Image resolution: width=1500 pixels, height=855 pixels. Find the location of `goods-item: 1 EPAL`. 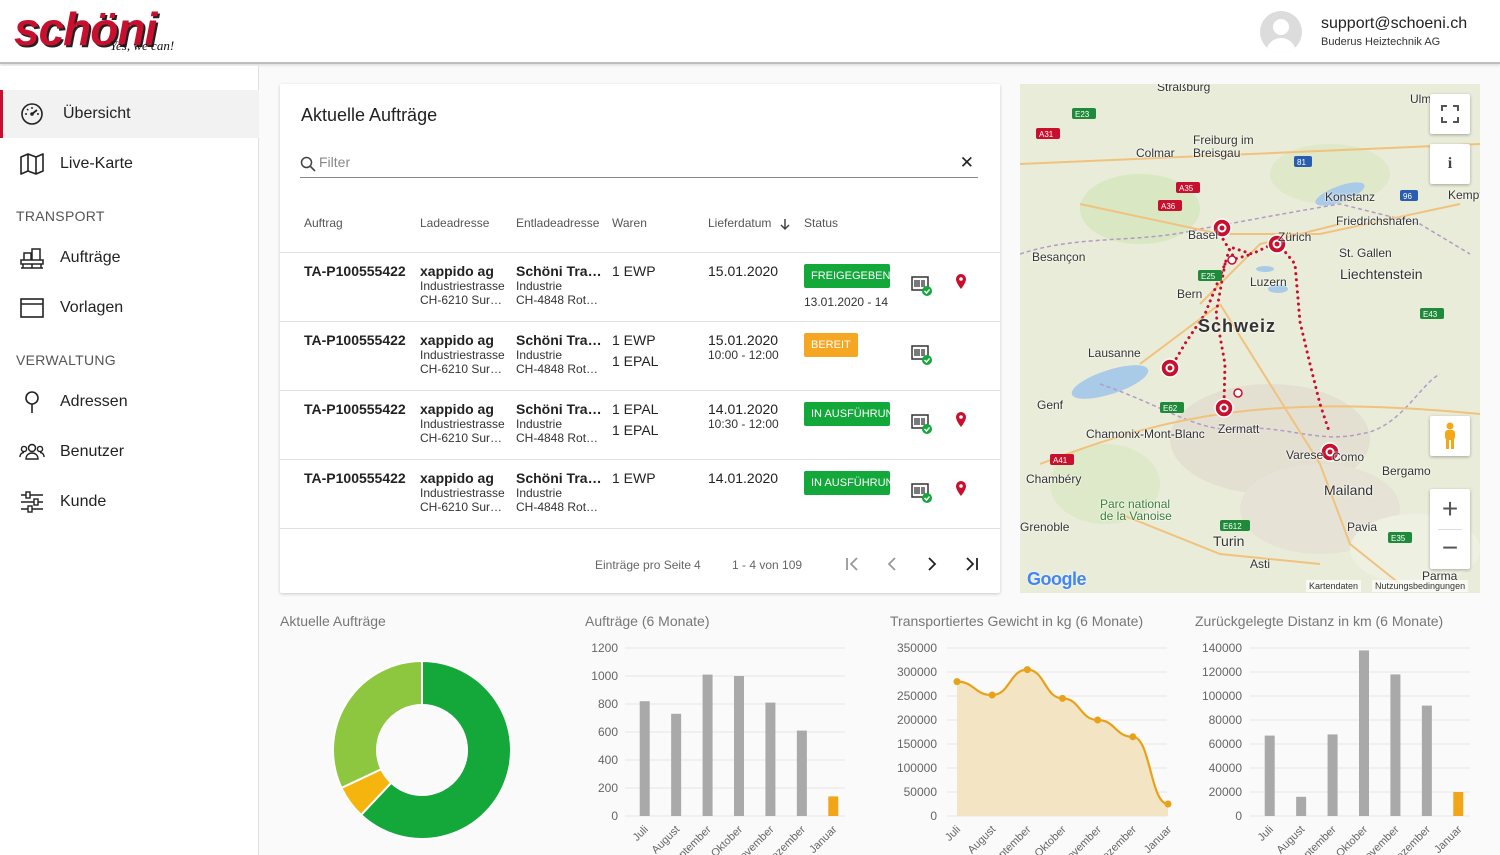

goods-item: 1 EPAL is located at coordinates (635, 409).